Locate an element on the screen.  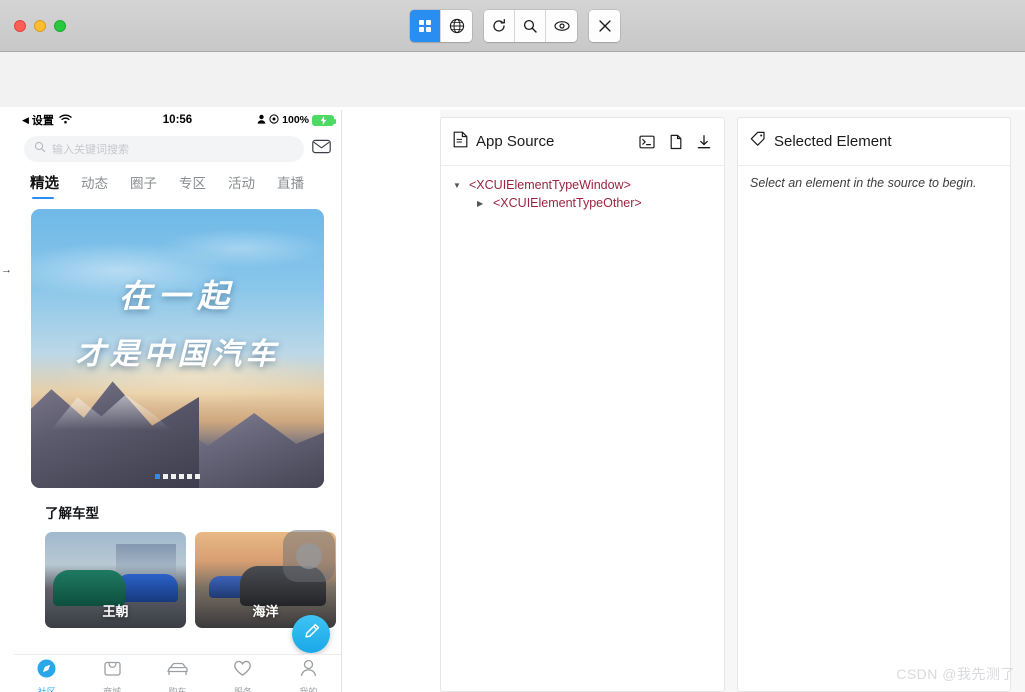
app-source-header: App Source is located at coordinates (582, 142).